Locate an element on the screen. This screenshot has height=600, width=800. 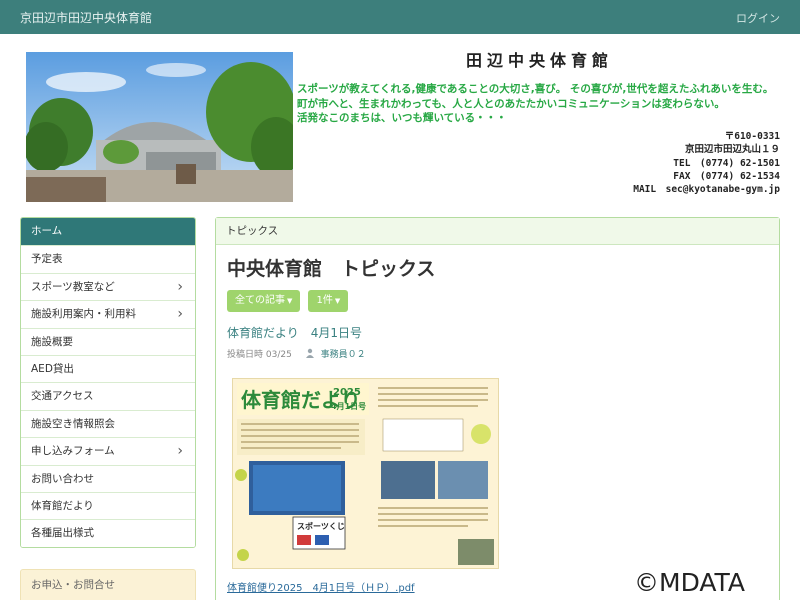
gymnasium-photo is located at coordinates (159, 127).